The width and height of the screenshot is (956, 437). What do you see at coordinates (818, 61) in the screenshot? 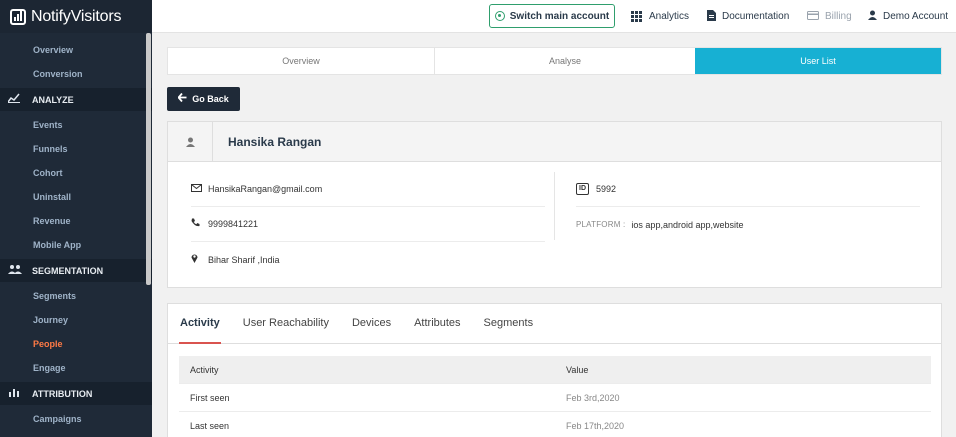
I see `tab-user-list: User List` at bounding box center [818, 61].